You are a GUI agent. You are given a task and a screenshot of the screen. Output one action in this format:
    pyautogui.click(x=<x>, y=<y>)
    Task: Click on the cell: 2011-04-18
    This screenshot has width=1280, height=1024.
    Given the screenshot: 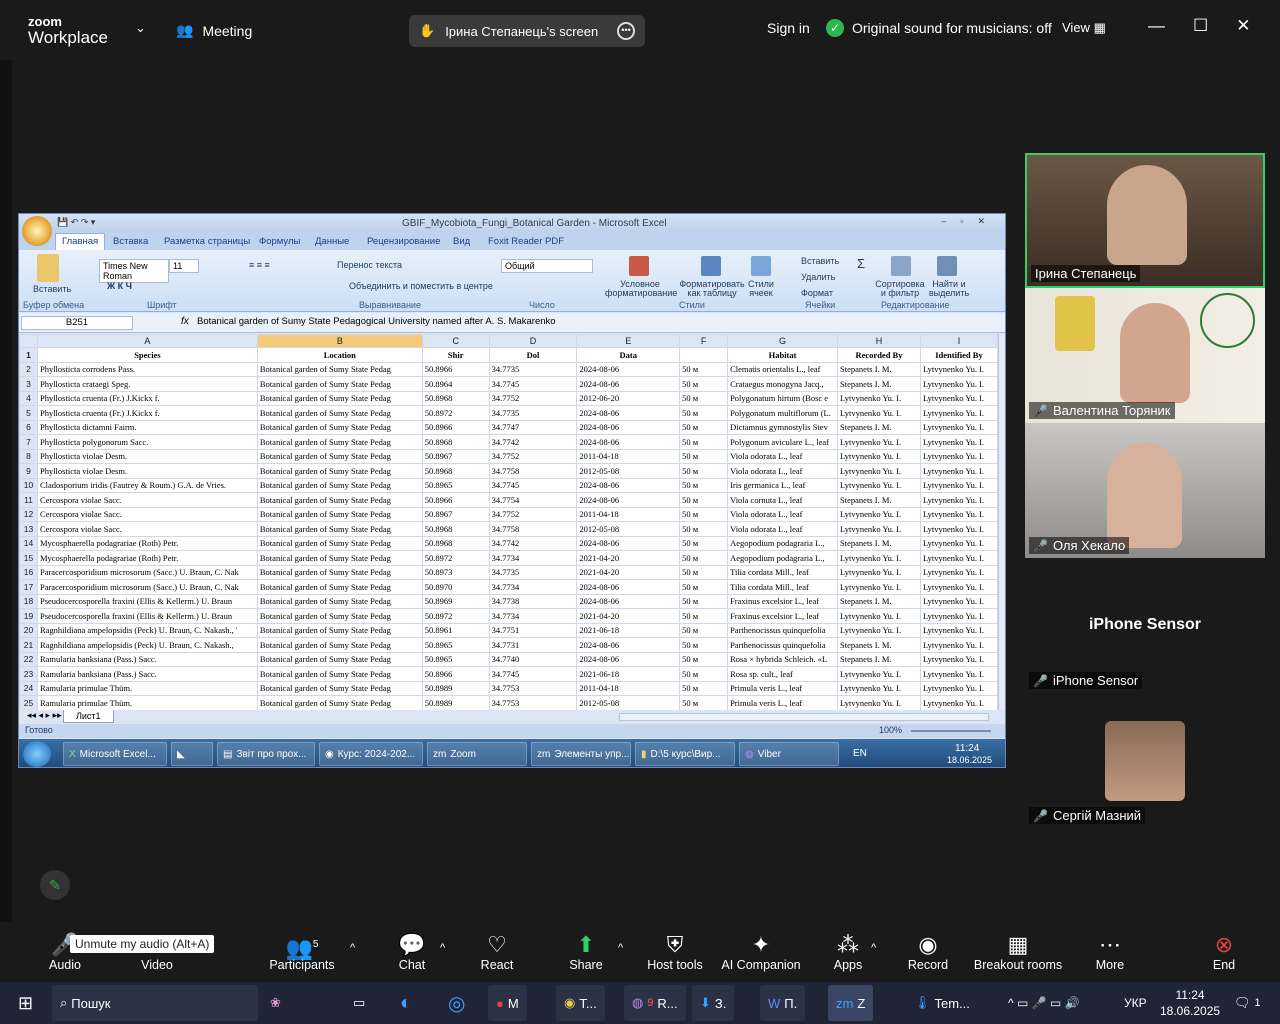 What is the action you would take?
    pyautogui.click(x=628, y=456)
    